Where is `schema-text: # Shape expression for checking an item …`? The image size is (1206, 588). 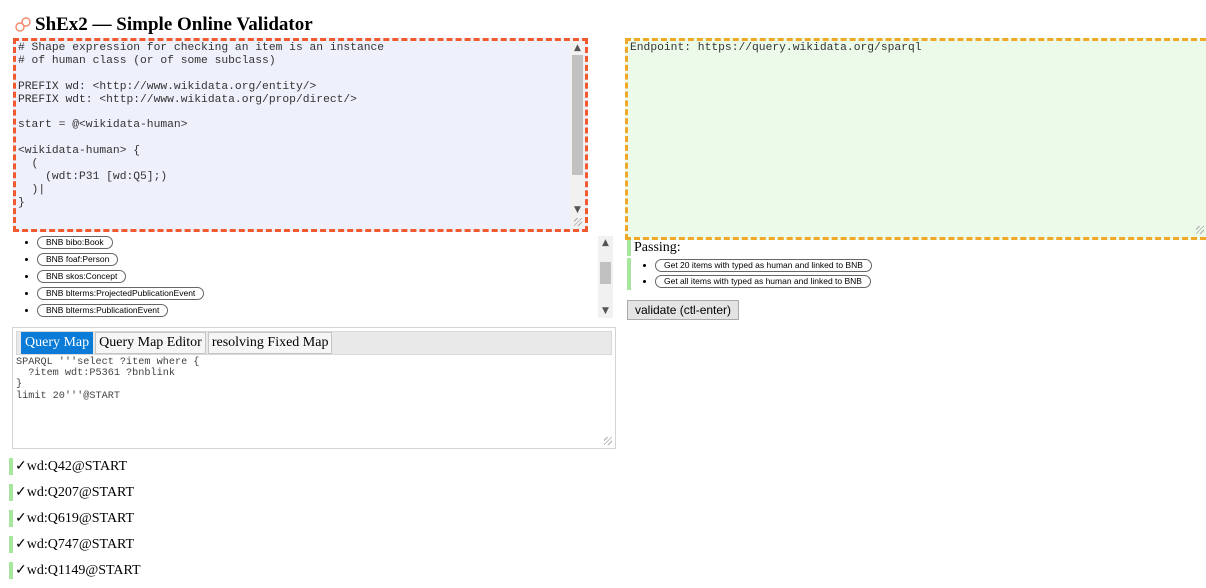 schema-text: # Shape expression for checking an item … is located at coordinates (300, 125).